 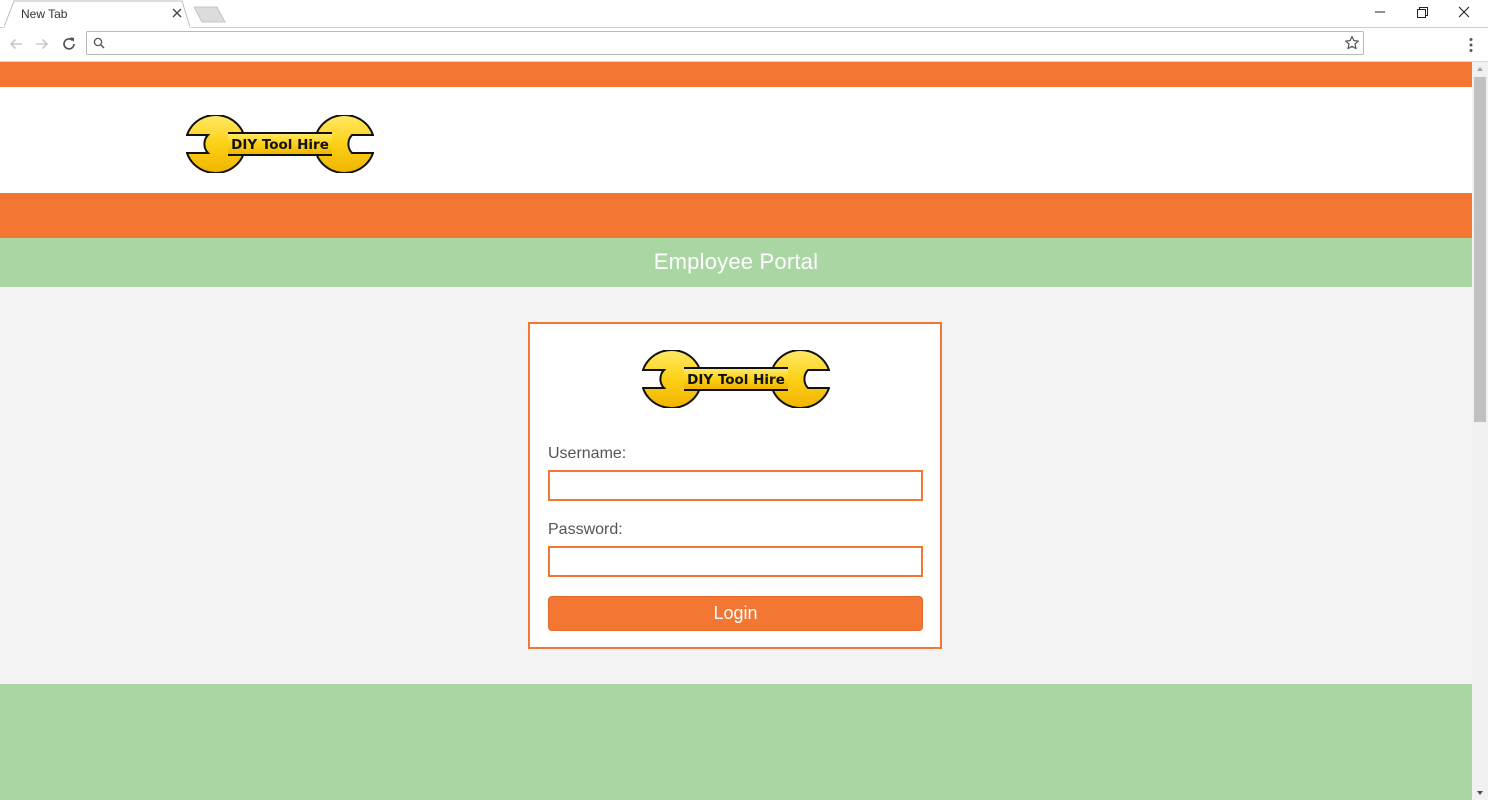 What do you see at coordinates (736, 742) in the screenshot?
I see `footer-band` at bounding box center [736, 742].